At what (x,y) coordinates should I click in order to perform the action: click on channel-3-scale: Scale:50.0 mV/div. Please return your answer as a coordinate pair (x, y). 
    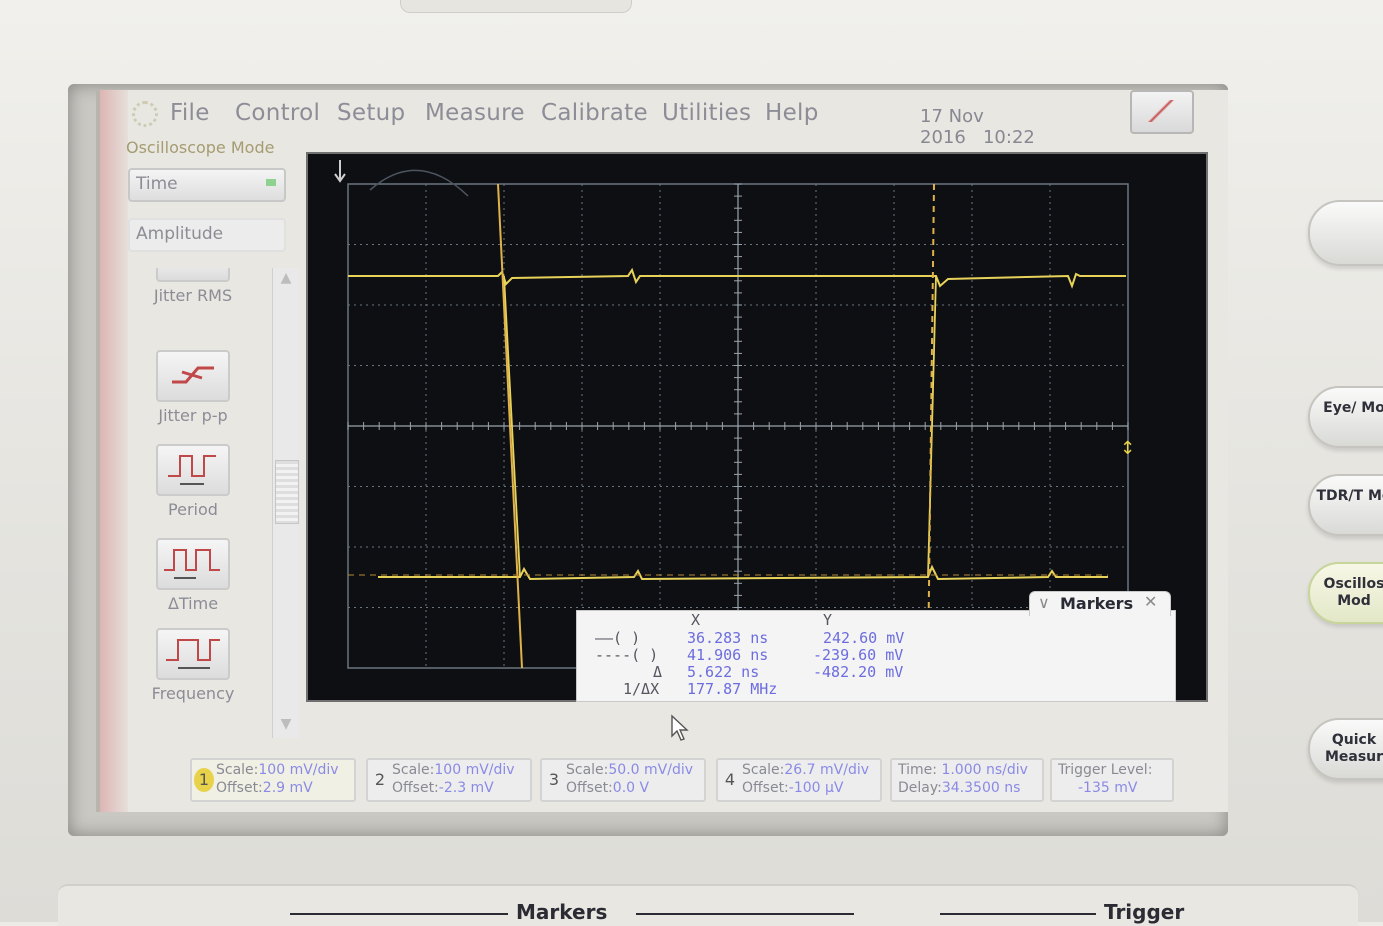
    Looking at the image, I should click on (629, 770).